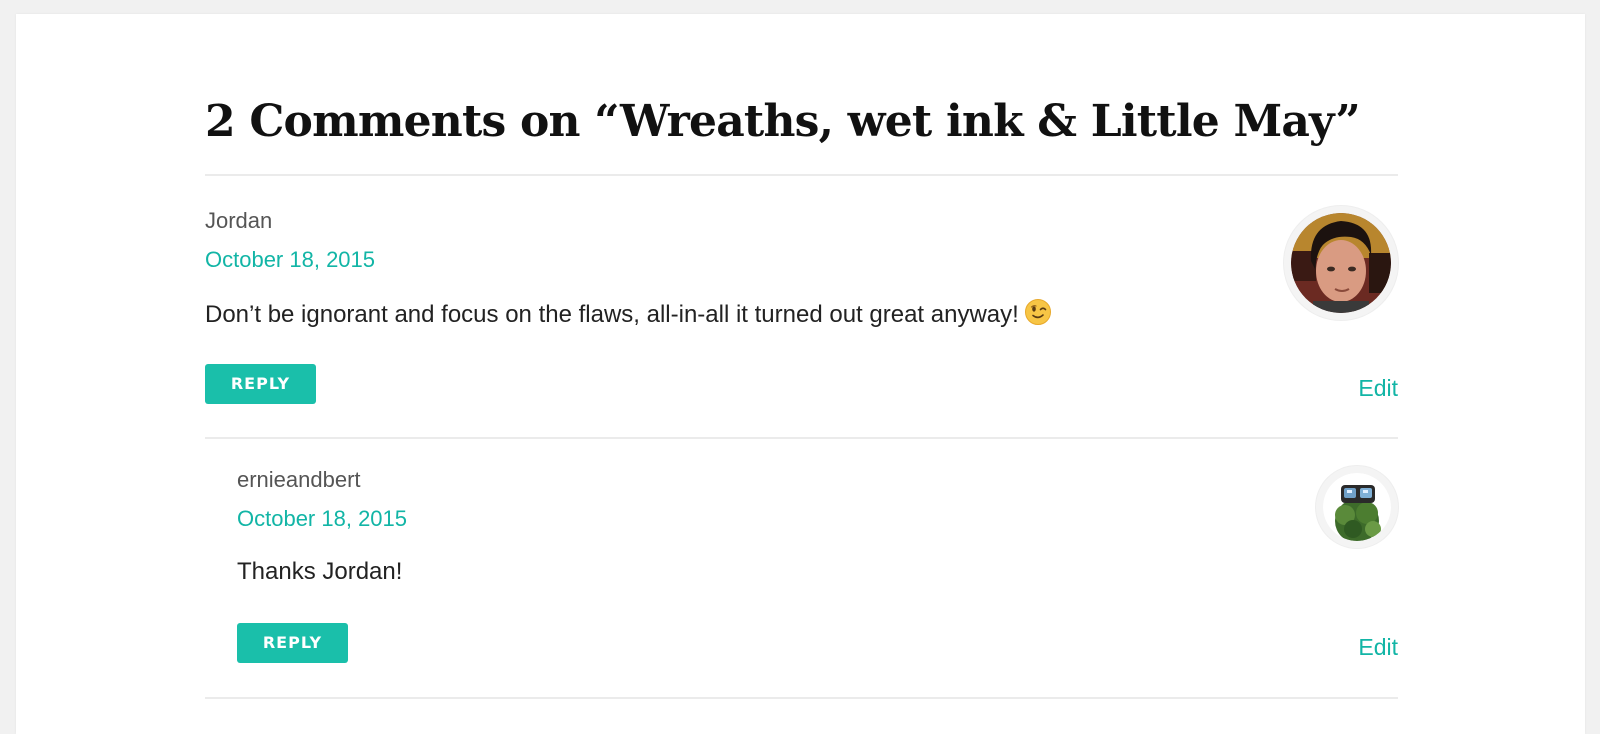 This screenshot has height=734, width=1600. I want to click on comment-text: Thanks Jordan!, so click(320, 571).